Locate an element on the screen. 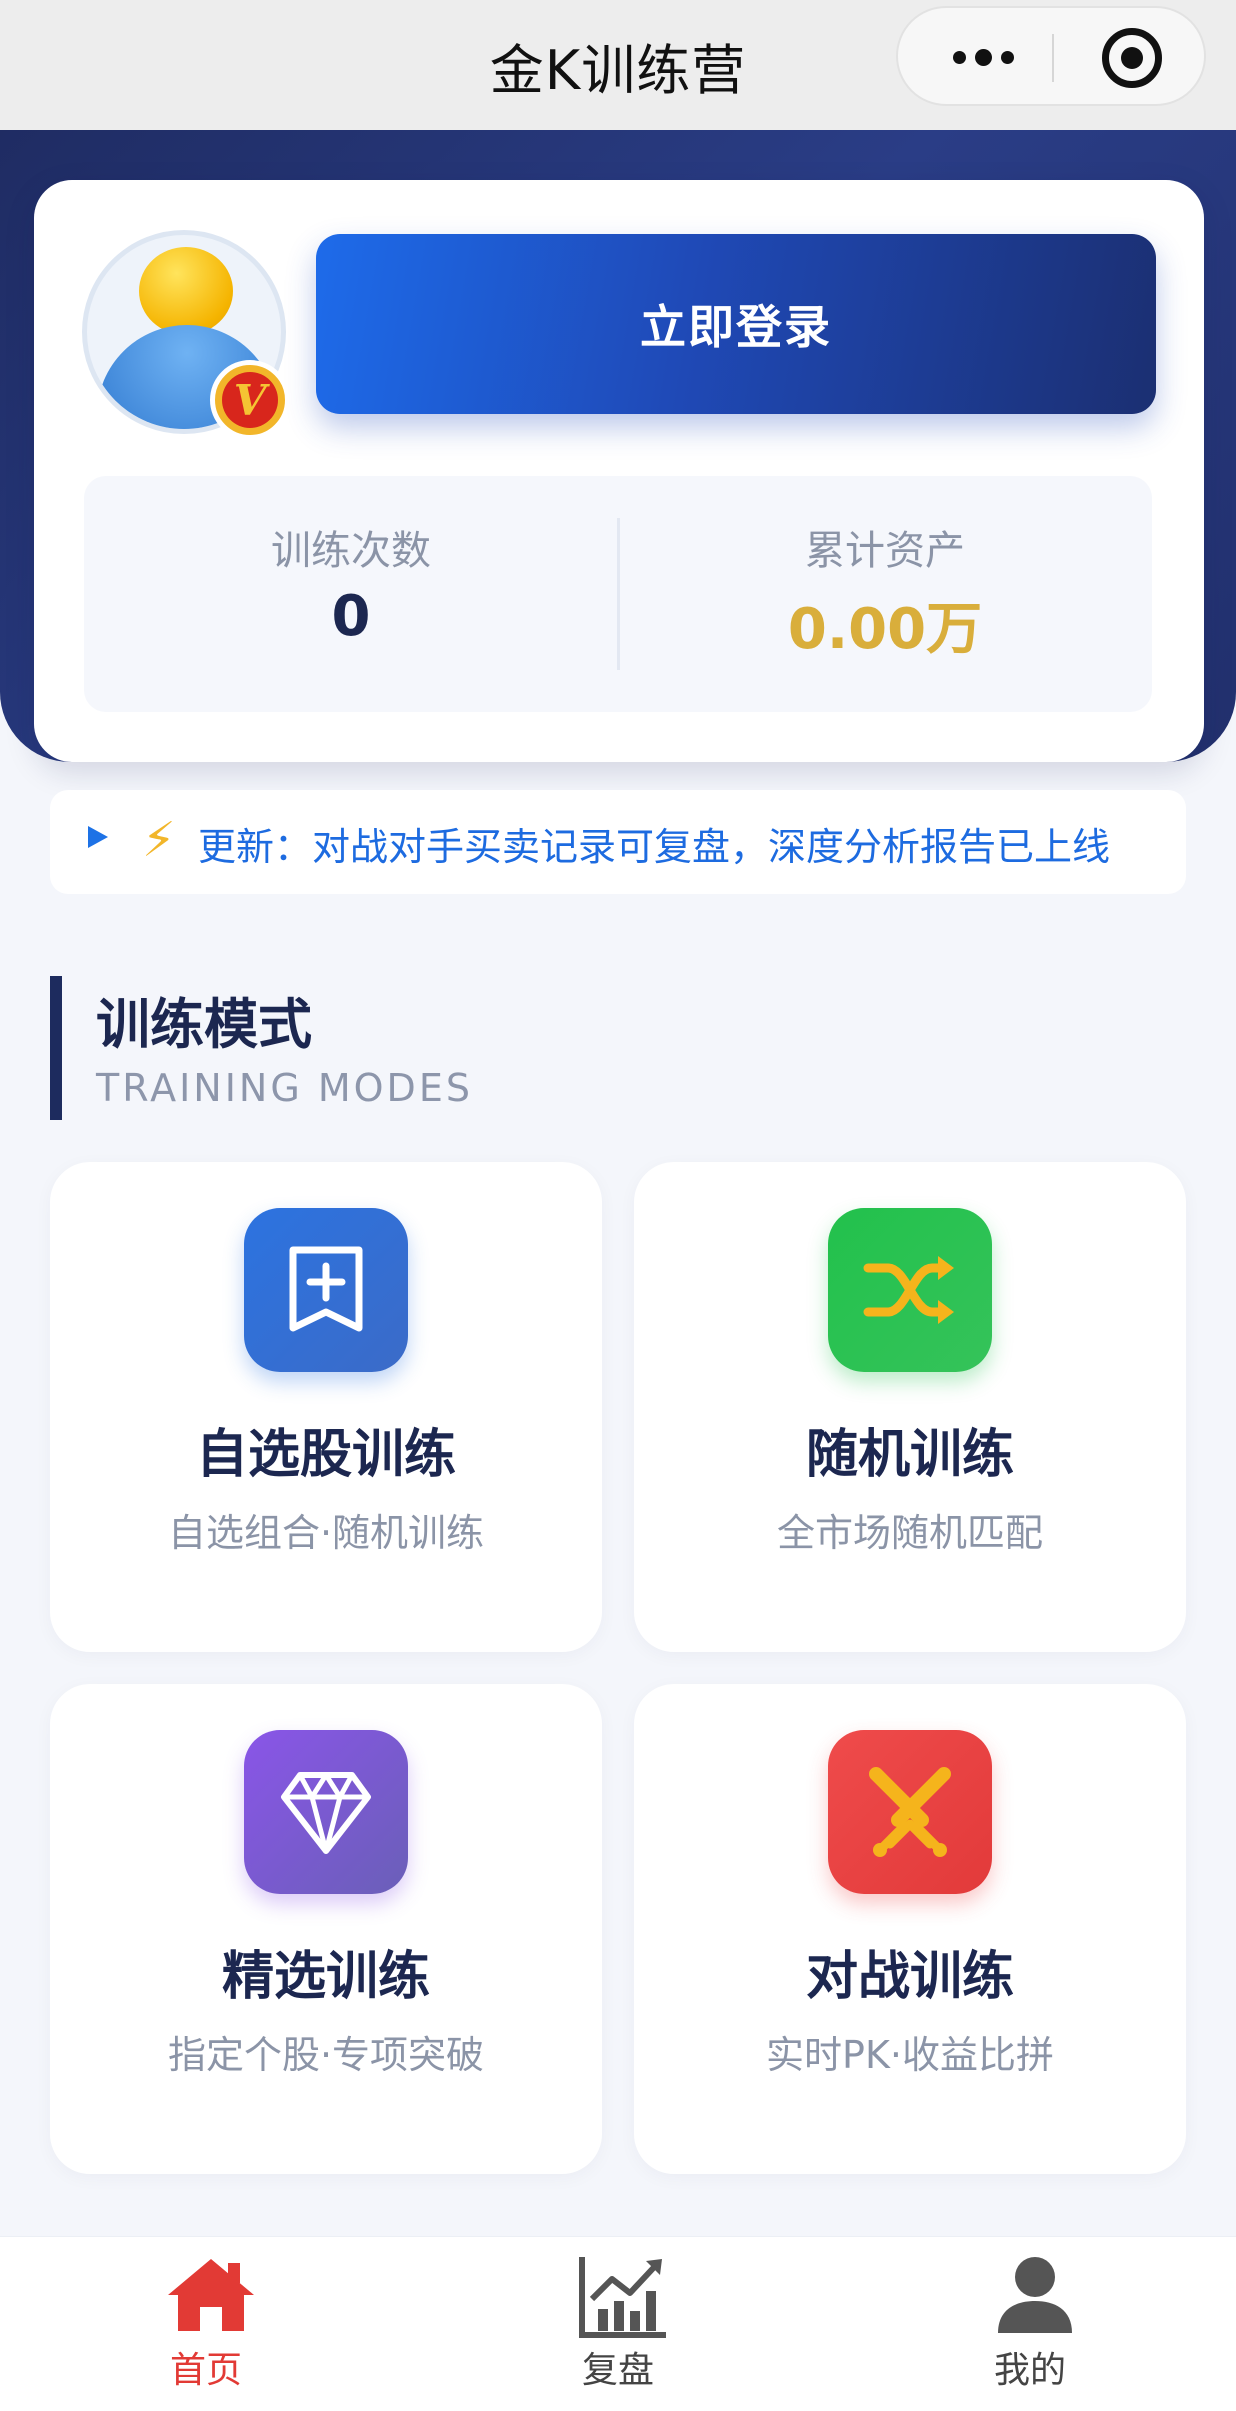 The image size is (1236, 2411). login-button: 立即登录 is located at coordinates (736, 324).